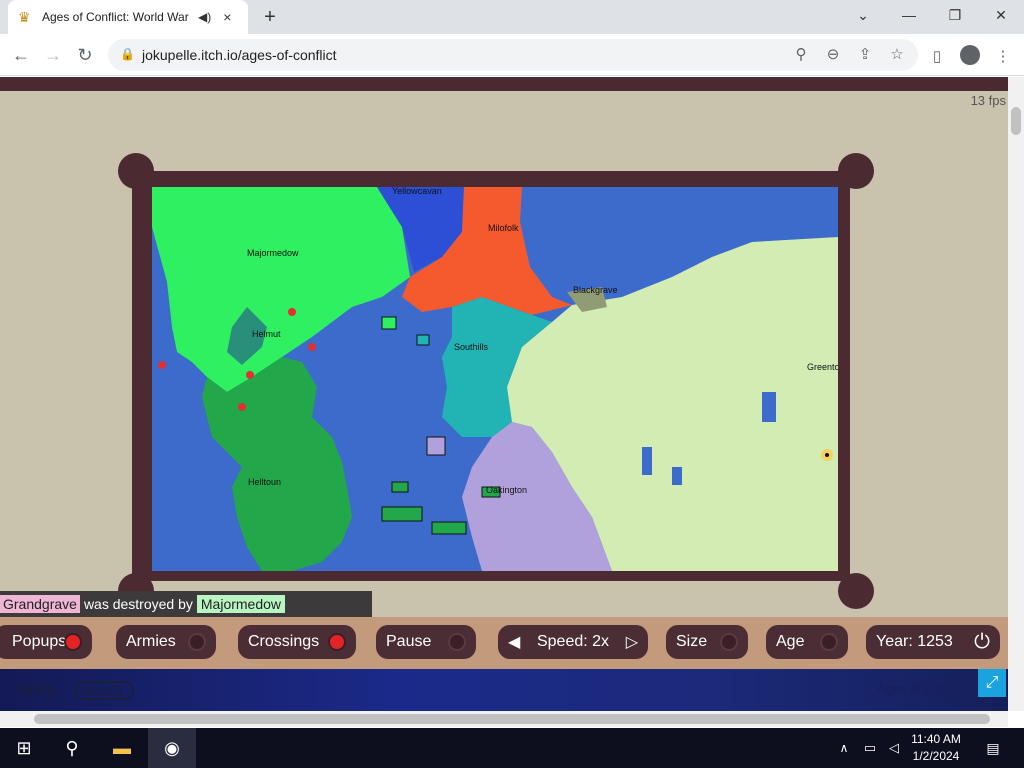  Describe the element at coordinates (790, 641) in the screenshot. I see `age-label: Age` at that location.